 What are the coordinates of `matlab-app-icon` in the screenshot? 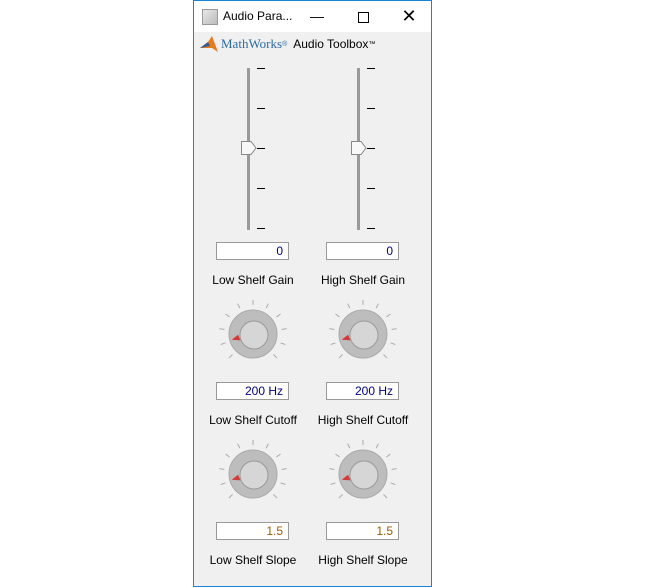 It's located at (210, 17).